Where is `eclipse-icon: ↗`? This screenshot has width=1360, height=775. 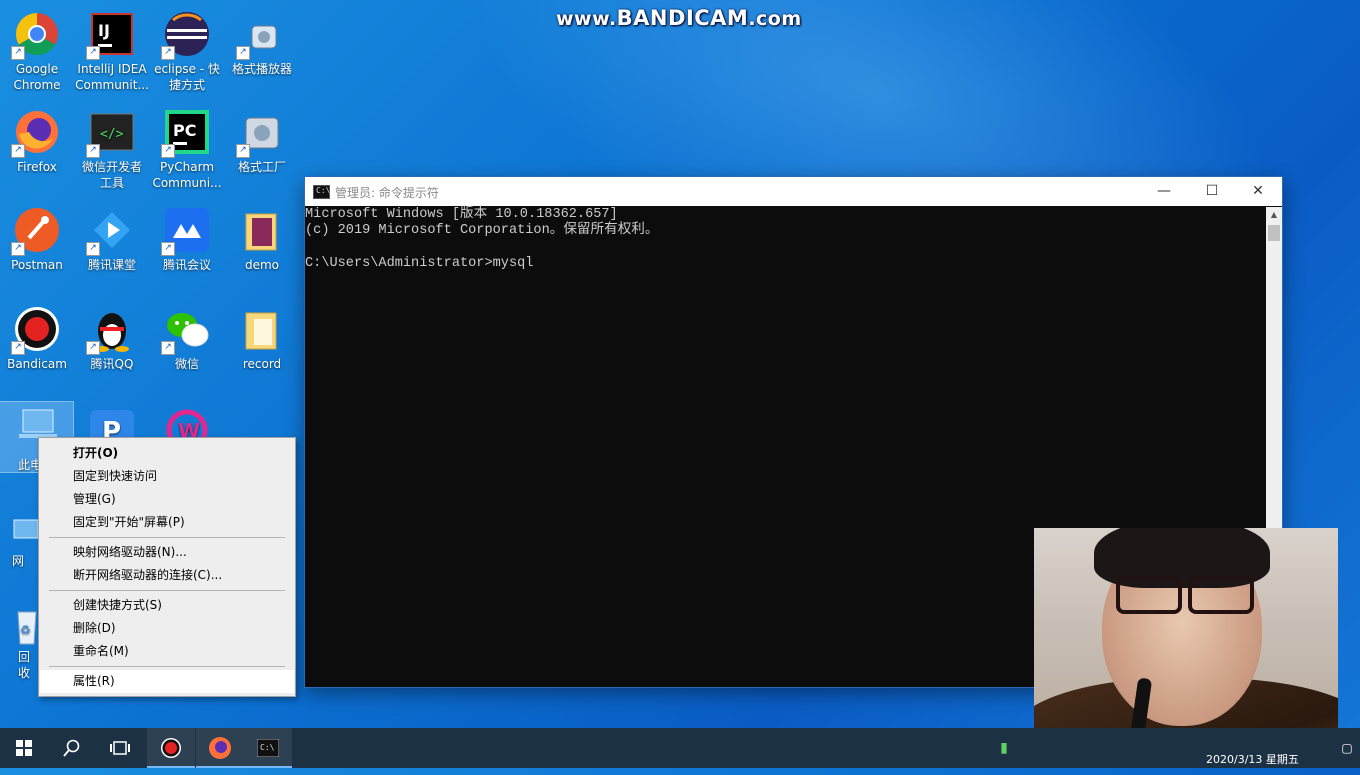 eclipse-icon: ↗ is located at coordinates (186, 35).